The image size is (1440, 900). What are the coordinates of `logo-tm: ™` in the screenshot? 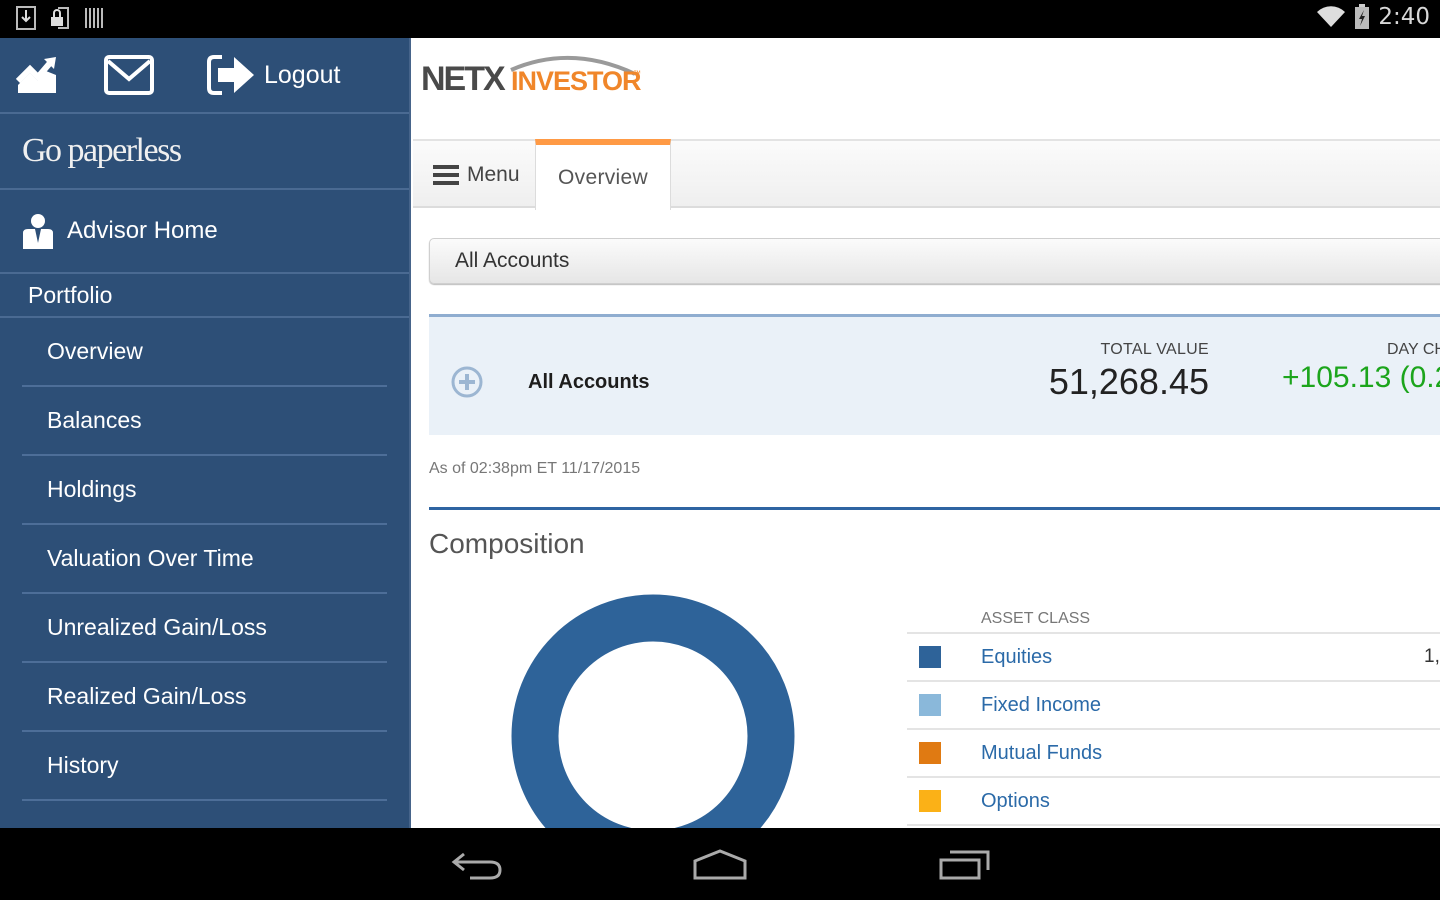 It's located at (637, 73).